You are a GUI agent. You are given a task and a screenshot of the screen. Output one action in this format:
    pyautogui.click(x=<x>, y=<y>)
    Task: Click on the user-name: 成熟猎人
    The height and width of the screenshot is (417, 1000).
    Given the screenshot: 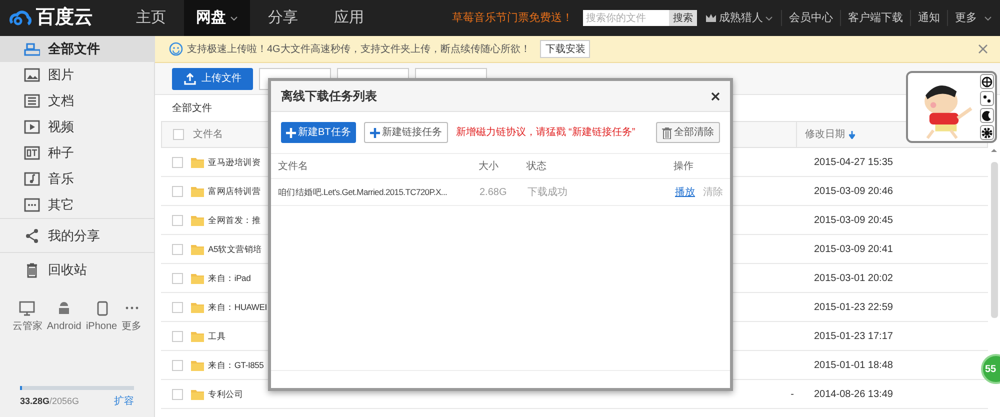 What is the action you would take?
    pyautogui.click(x=741, y=18)
    